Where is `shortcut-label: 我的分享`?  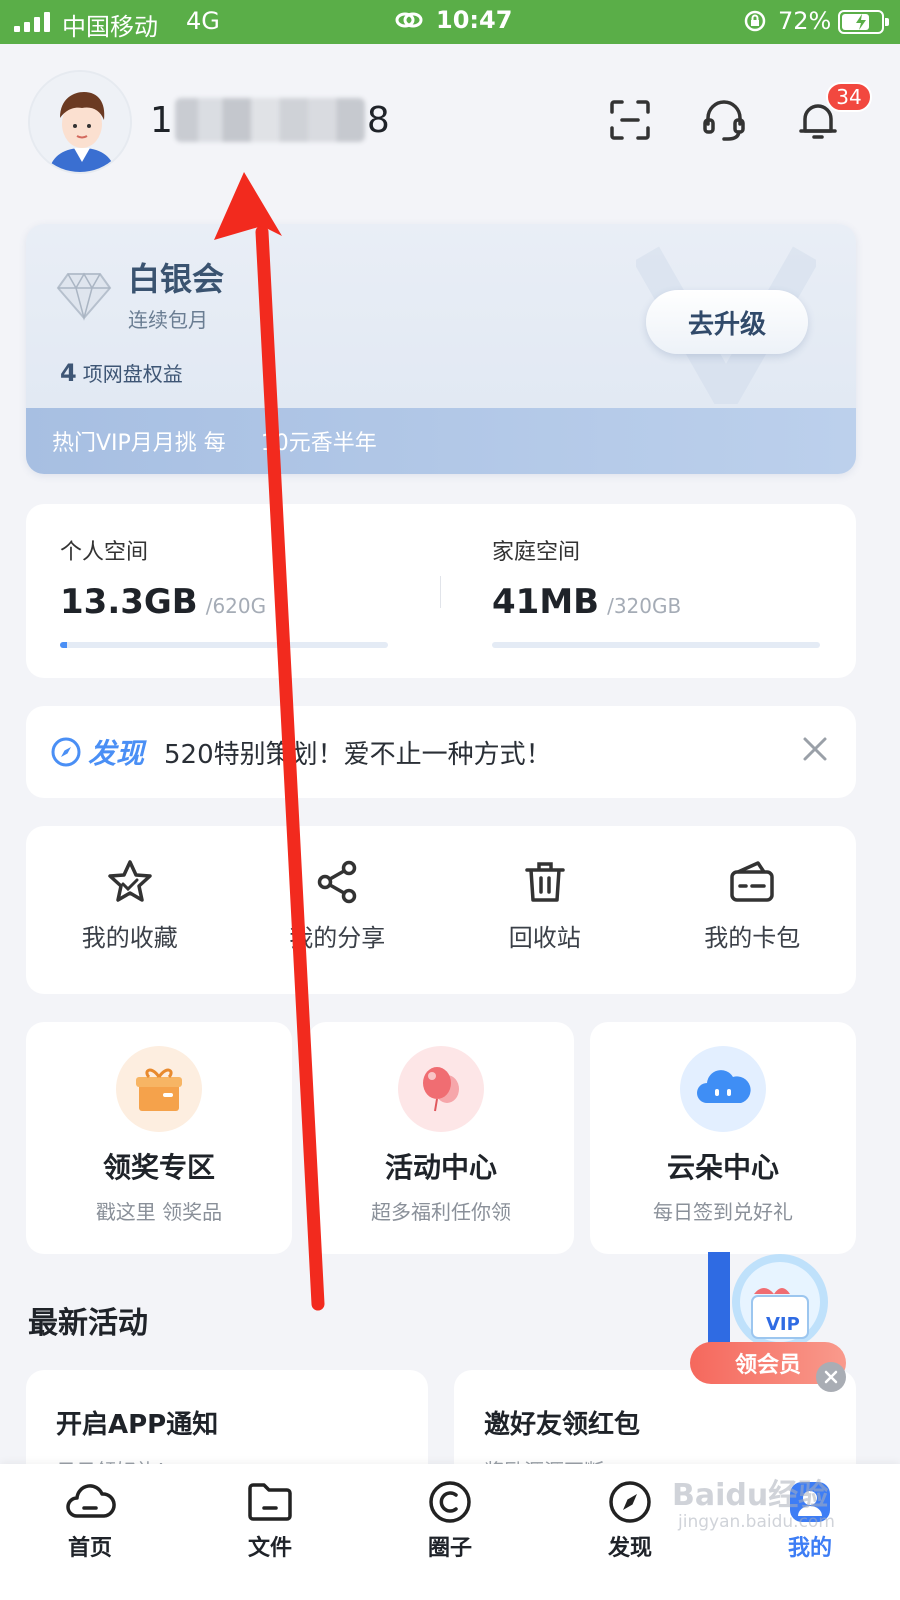 shortcut-label: 我的分享 is located at coordinates (337, 938).